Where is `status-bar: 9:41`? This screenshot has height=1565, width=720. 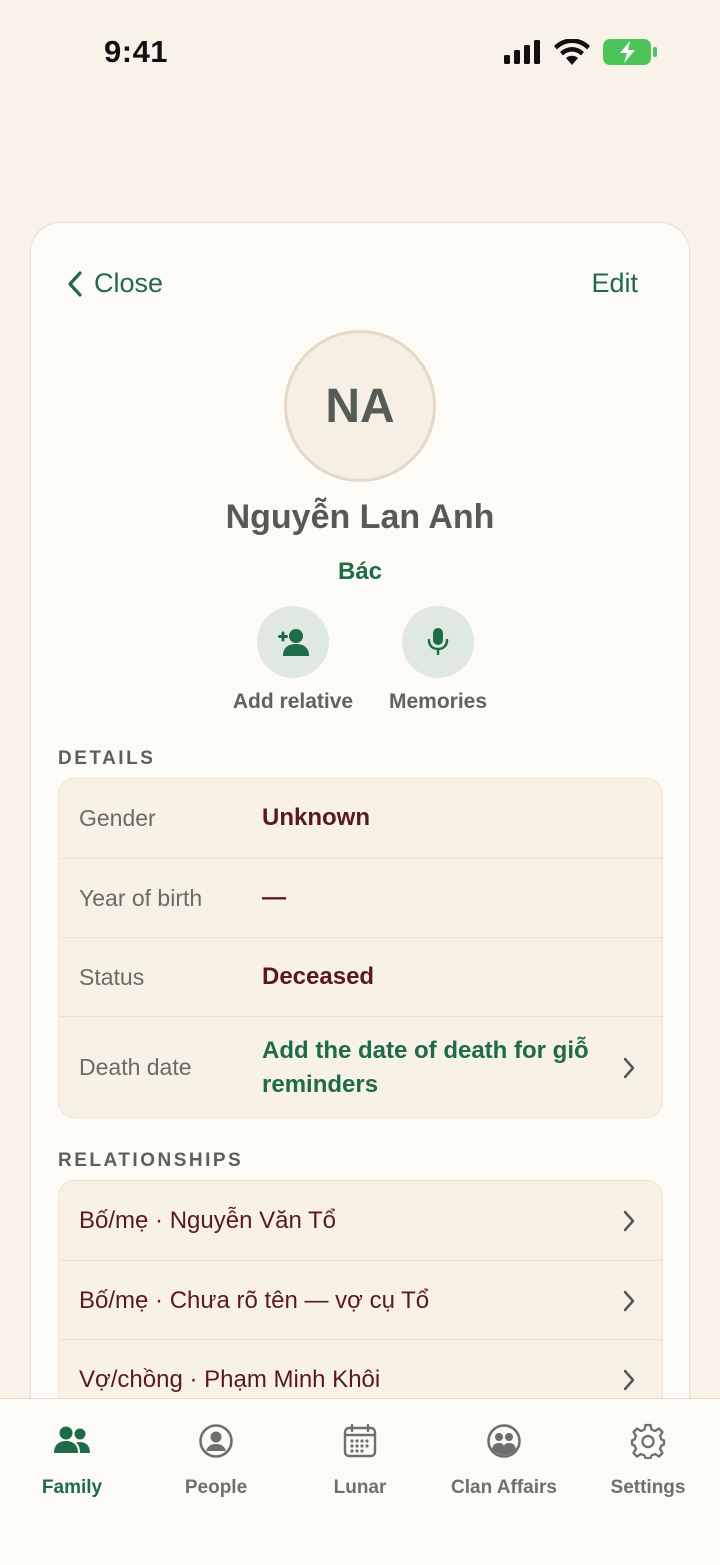 status-bar: 9:41 is located at coordinates (360, 50).